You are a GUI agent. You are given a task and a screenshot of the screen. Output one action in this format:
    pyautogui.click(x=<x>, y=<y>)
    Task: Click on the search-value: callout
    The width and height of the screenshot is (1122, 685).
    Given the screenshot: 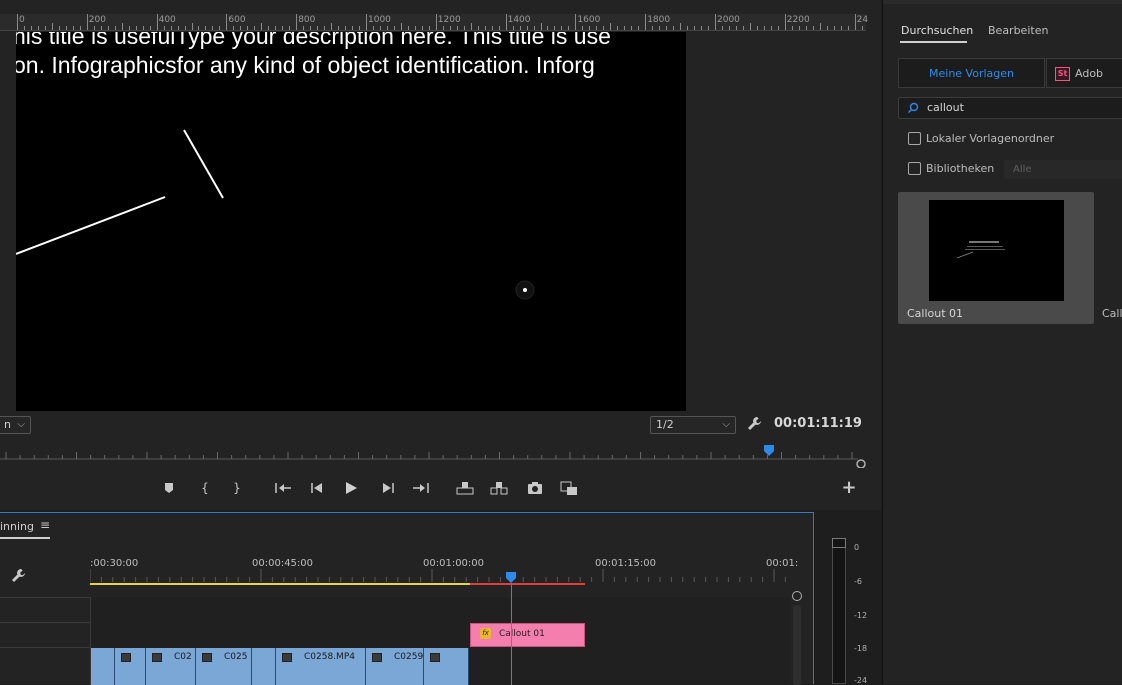 What is the action you would take?
    pyautogui.click(x=945, y=107)
    